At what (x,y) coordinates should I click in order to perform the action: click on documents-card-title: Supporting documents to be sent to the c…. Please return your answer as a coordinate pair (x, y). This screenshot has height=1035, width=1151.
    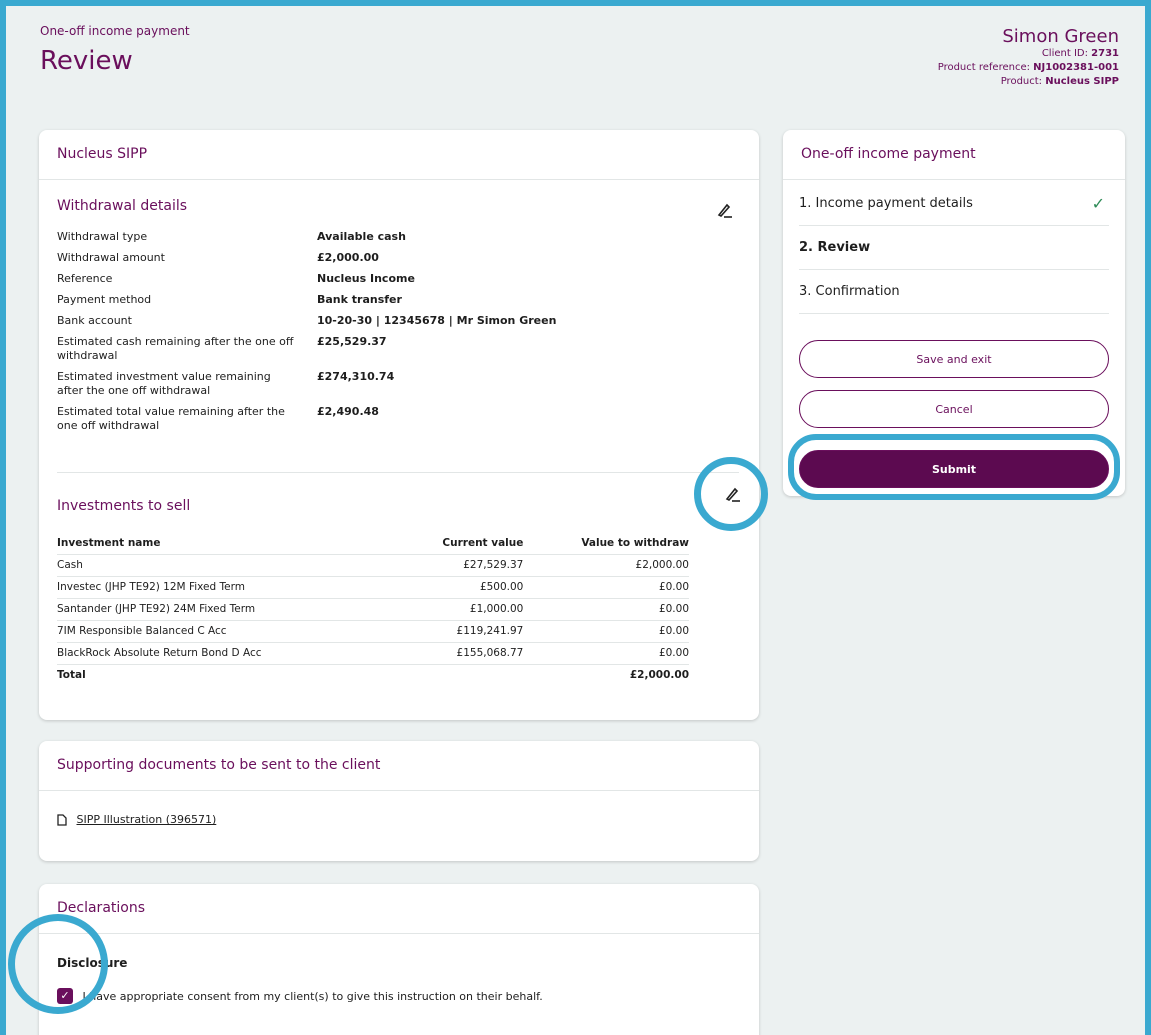
    Looking at the image, I should click on (399, 766).